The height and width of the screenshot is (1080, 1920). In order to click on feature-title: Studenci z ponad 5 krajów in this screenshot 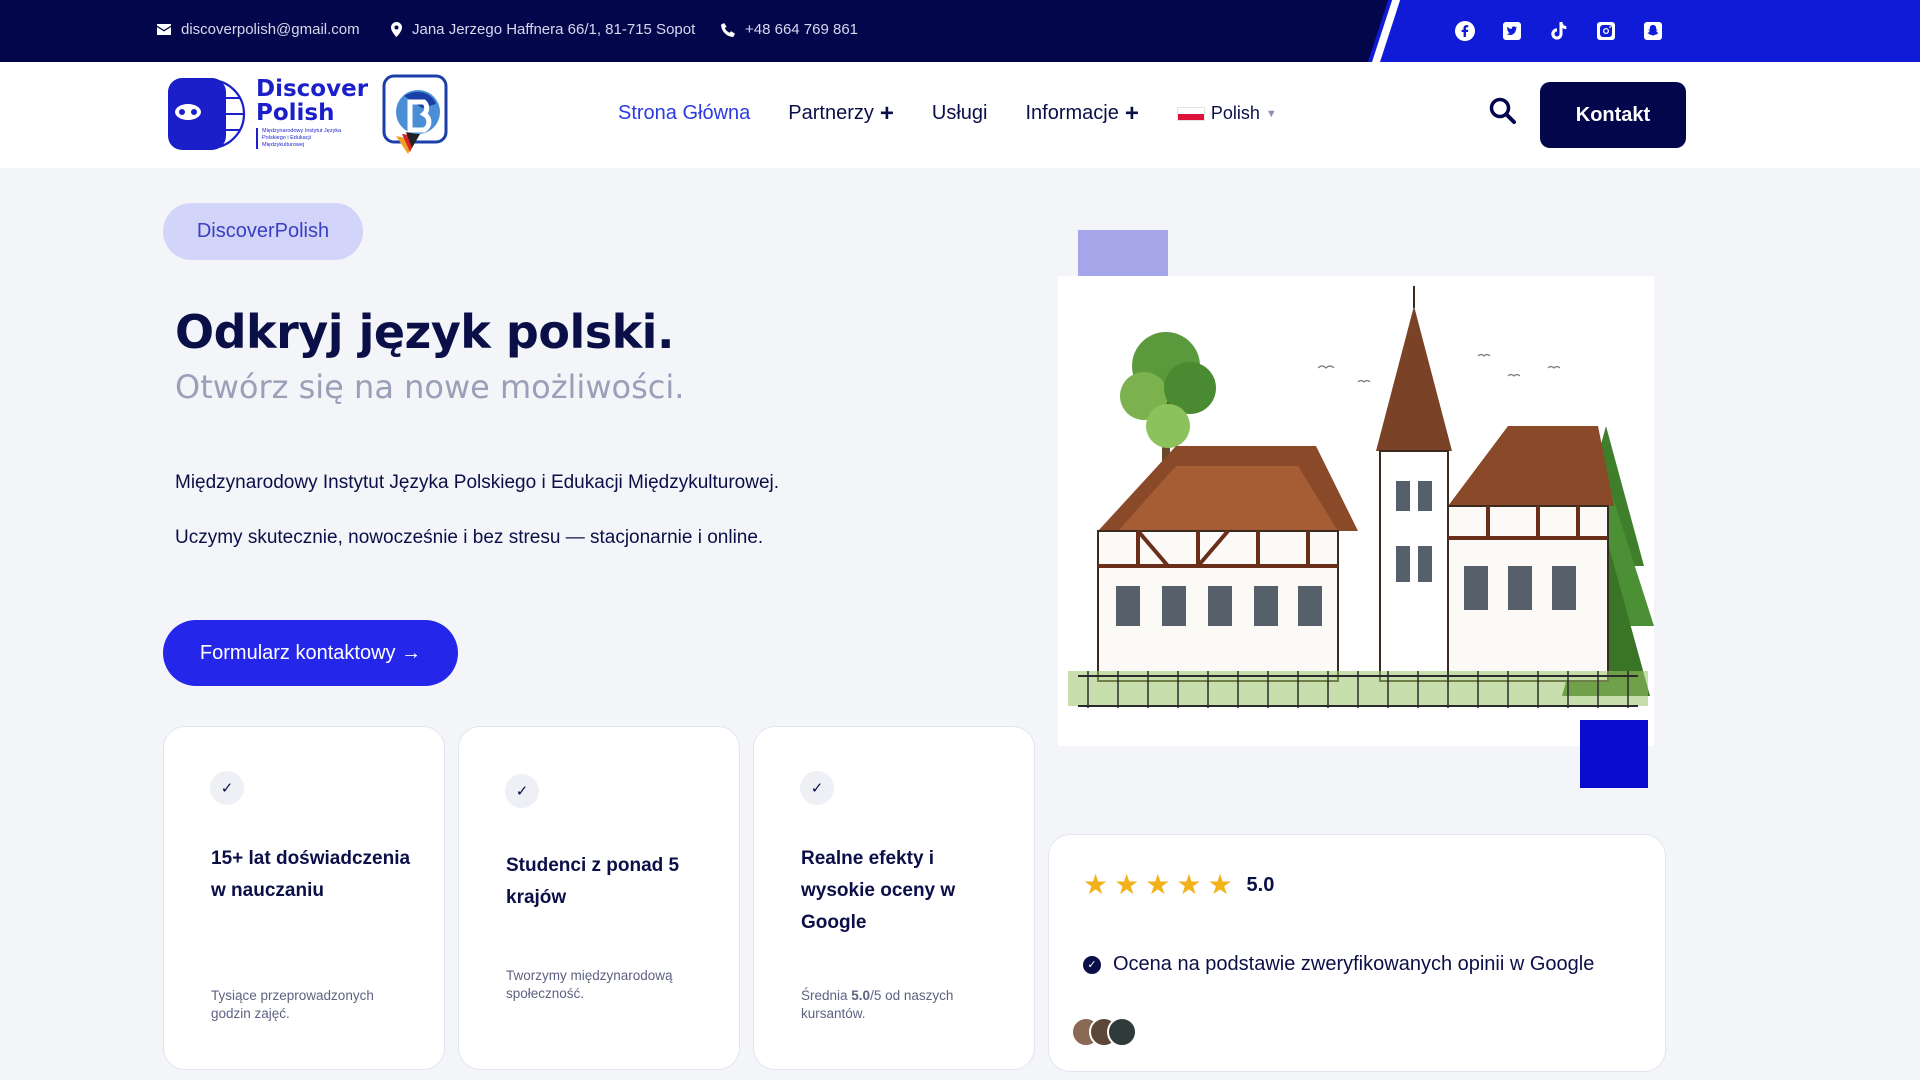, I will do `click(593, 881)`.